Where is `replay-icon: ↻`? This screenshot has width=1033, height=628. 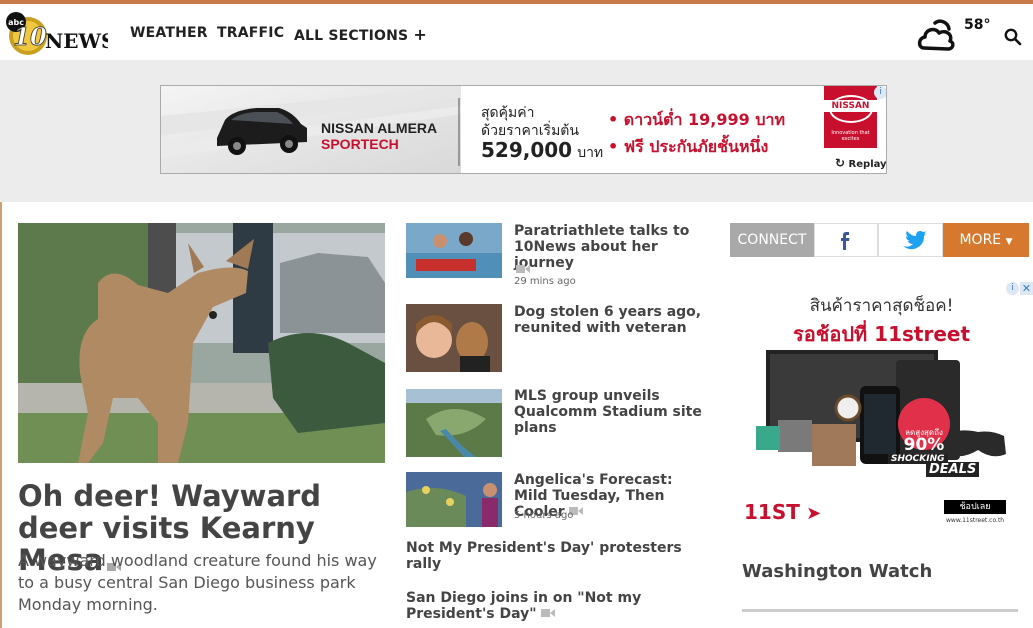
replay-icon: ↻ is located at coordinates (840, 163).